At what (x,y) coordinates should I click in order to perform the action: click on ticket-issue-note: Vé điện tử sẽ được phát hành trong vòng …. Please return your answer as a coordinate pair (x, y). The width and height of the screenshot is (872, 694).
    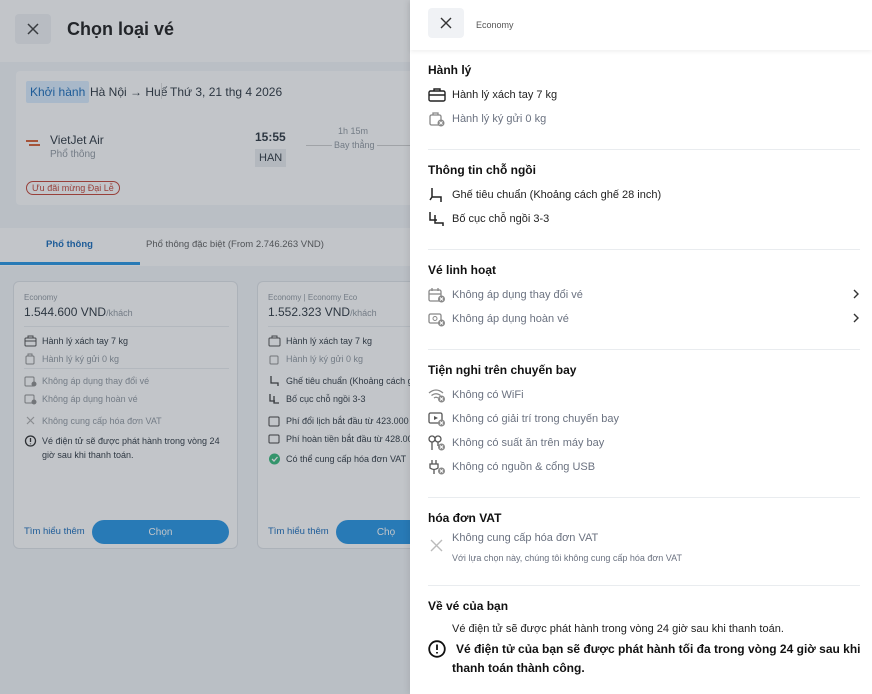
    Looking at the image, I should click on (618, 629).